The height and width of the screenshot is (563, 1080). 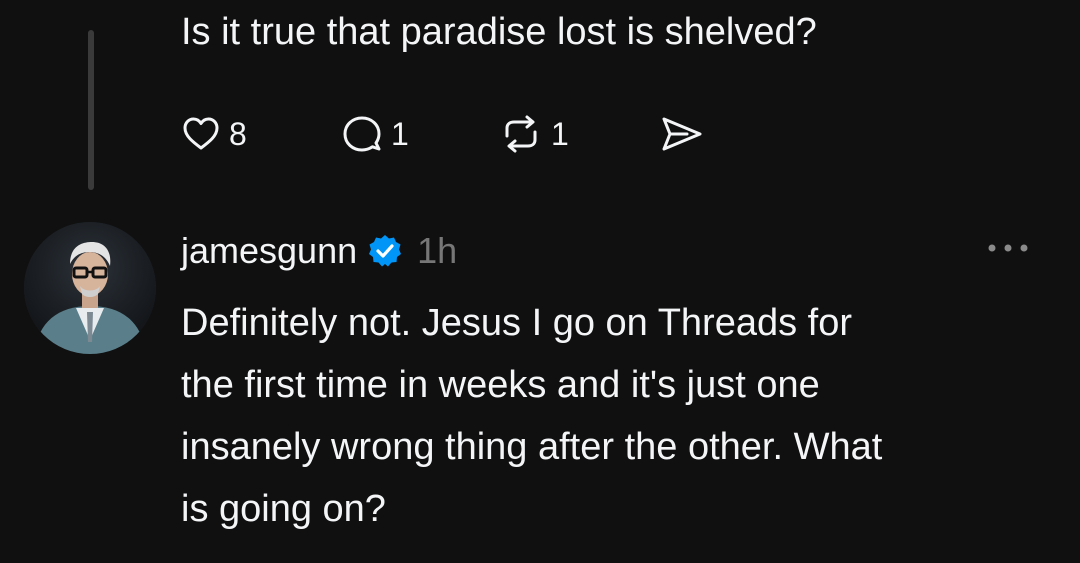 I want to click on profile-photo, so click(x=90, y=288).